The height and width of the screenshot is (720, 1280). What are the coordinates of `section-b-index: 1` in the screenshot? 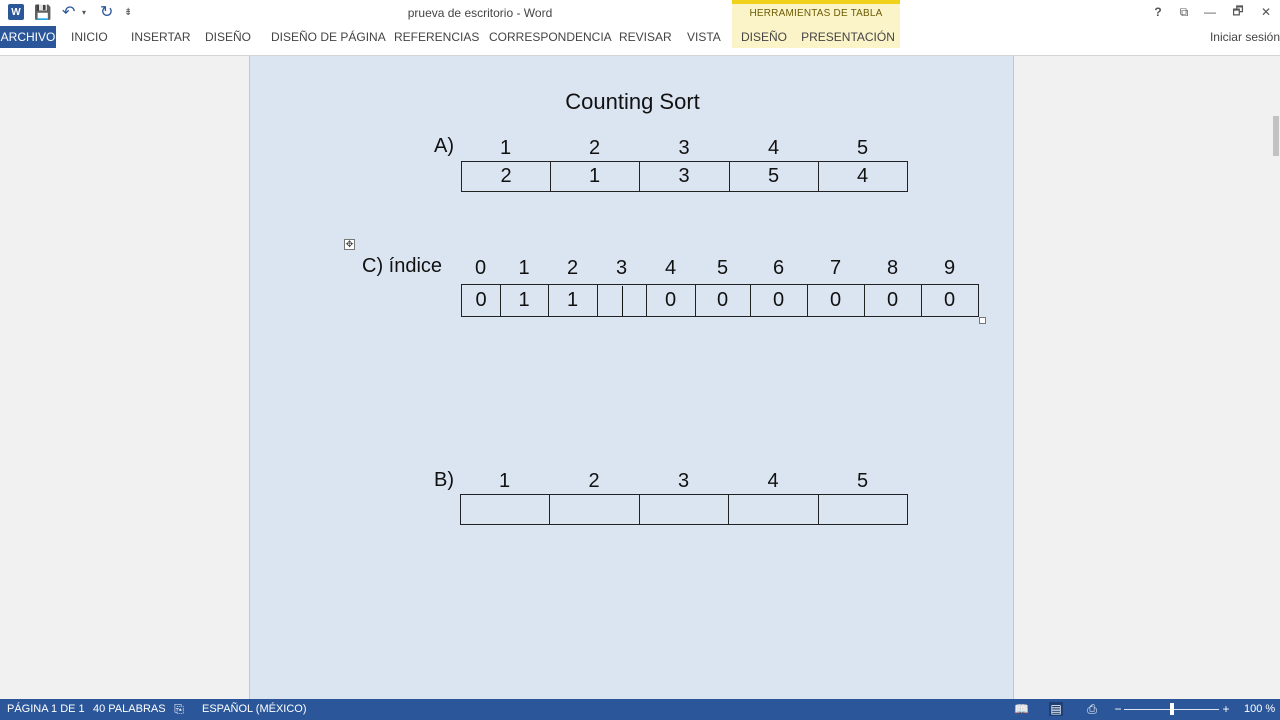 It's located at (504, 481).